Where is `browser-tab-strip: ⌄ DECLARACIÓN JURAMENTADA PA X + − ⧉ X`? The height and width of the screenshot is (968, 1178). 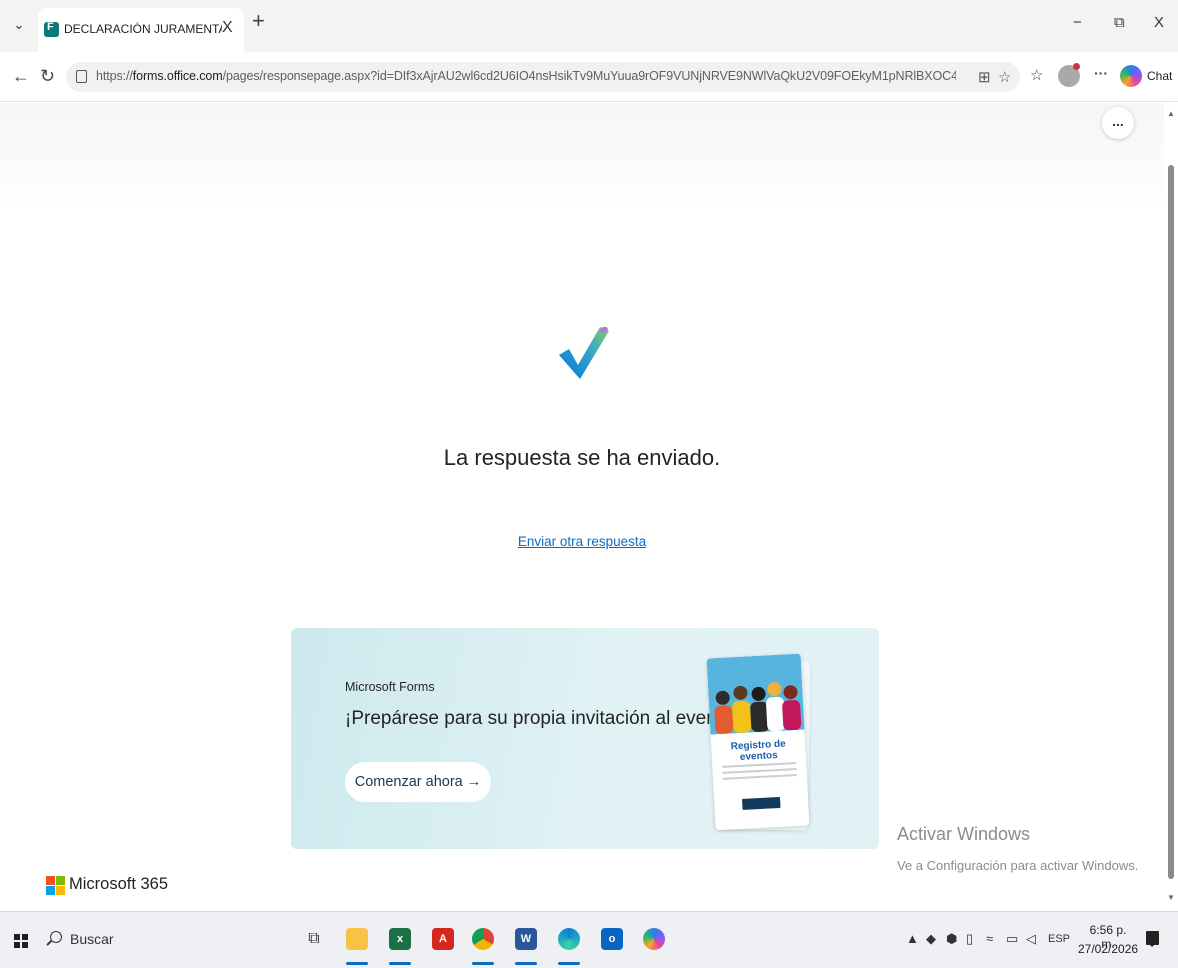 browser-tab-strip: ⌄ DECLARACIÓN JURAMENTADA PA X + − ⧉ X is located at coordinates (589, 26).